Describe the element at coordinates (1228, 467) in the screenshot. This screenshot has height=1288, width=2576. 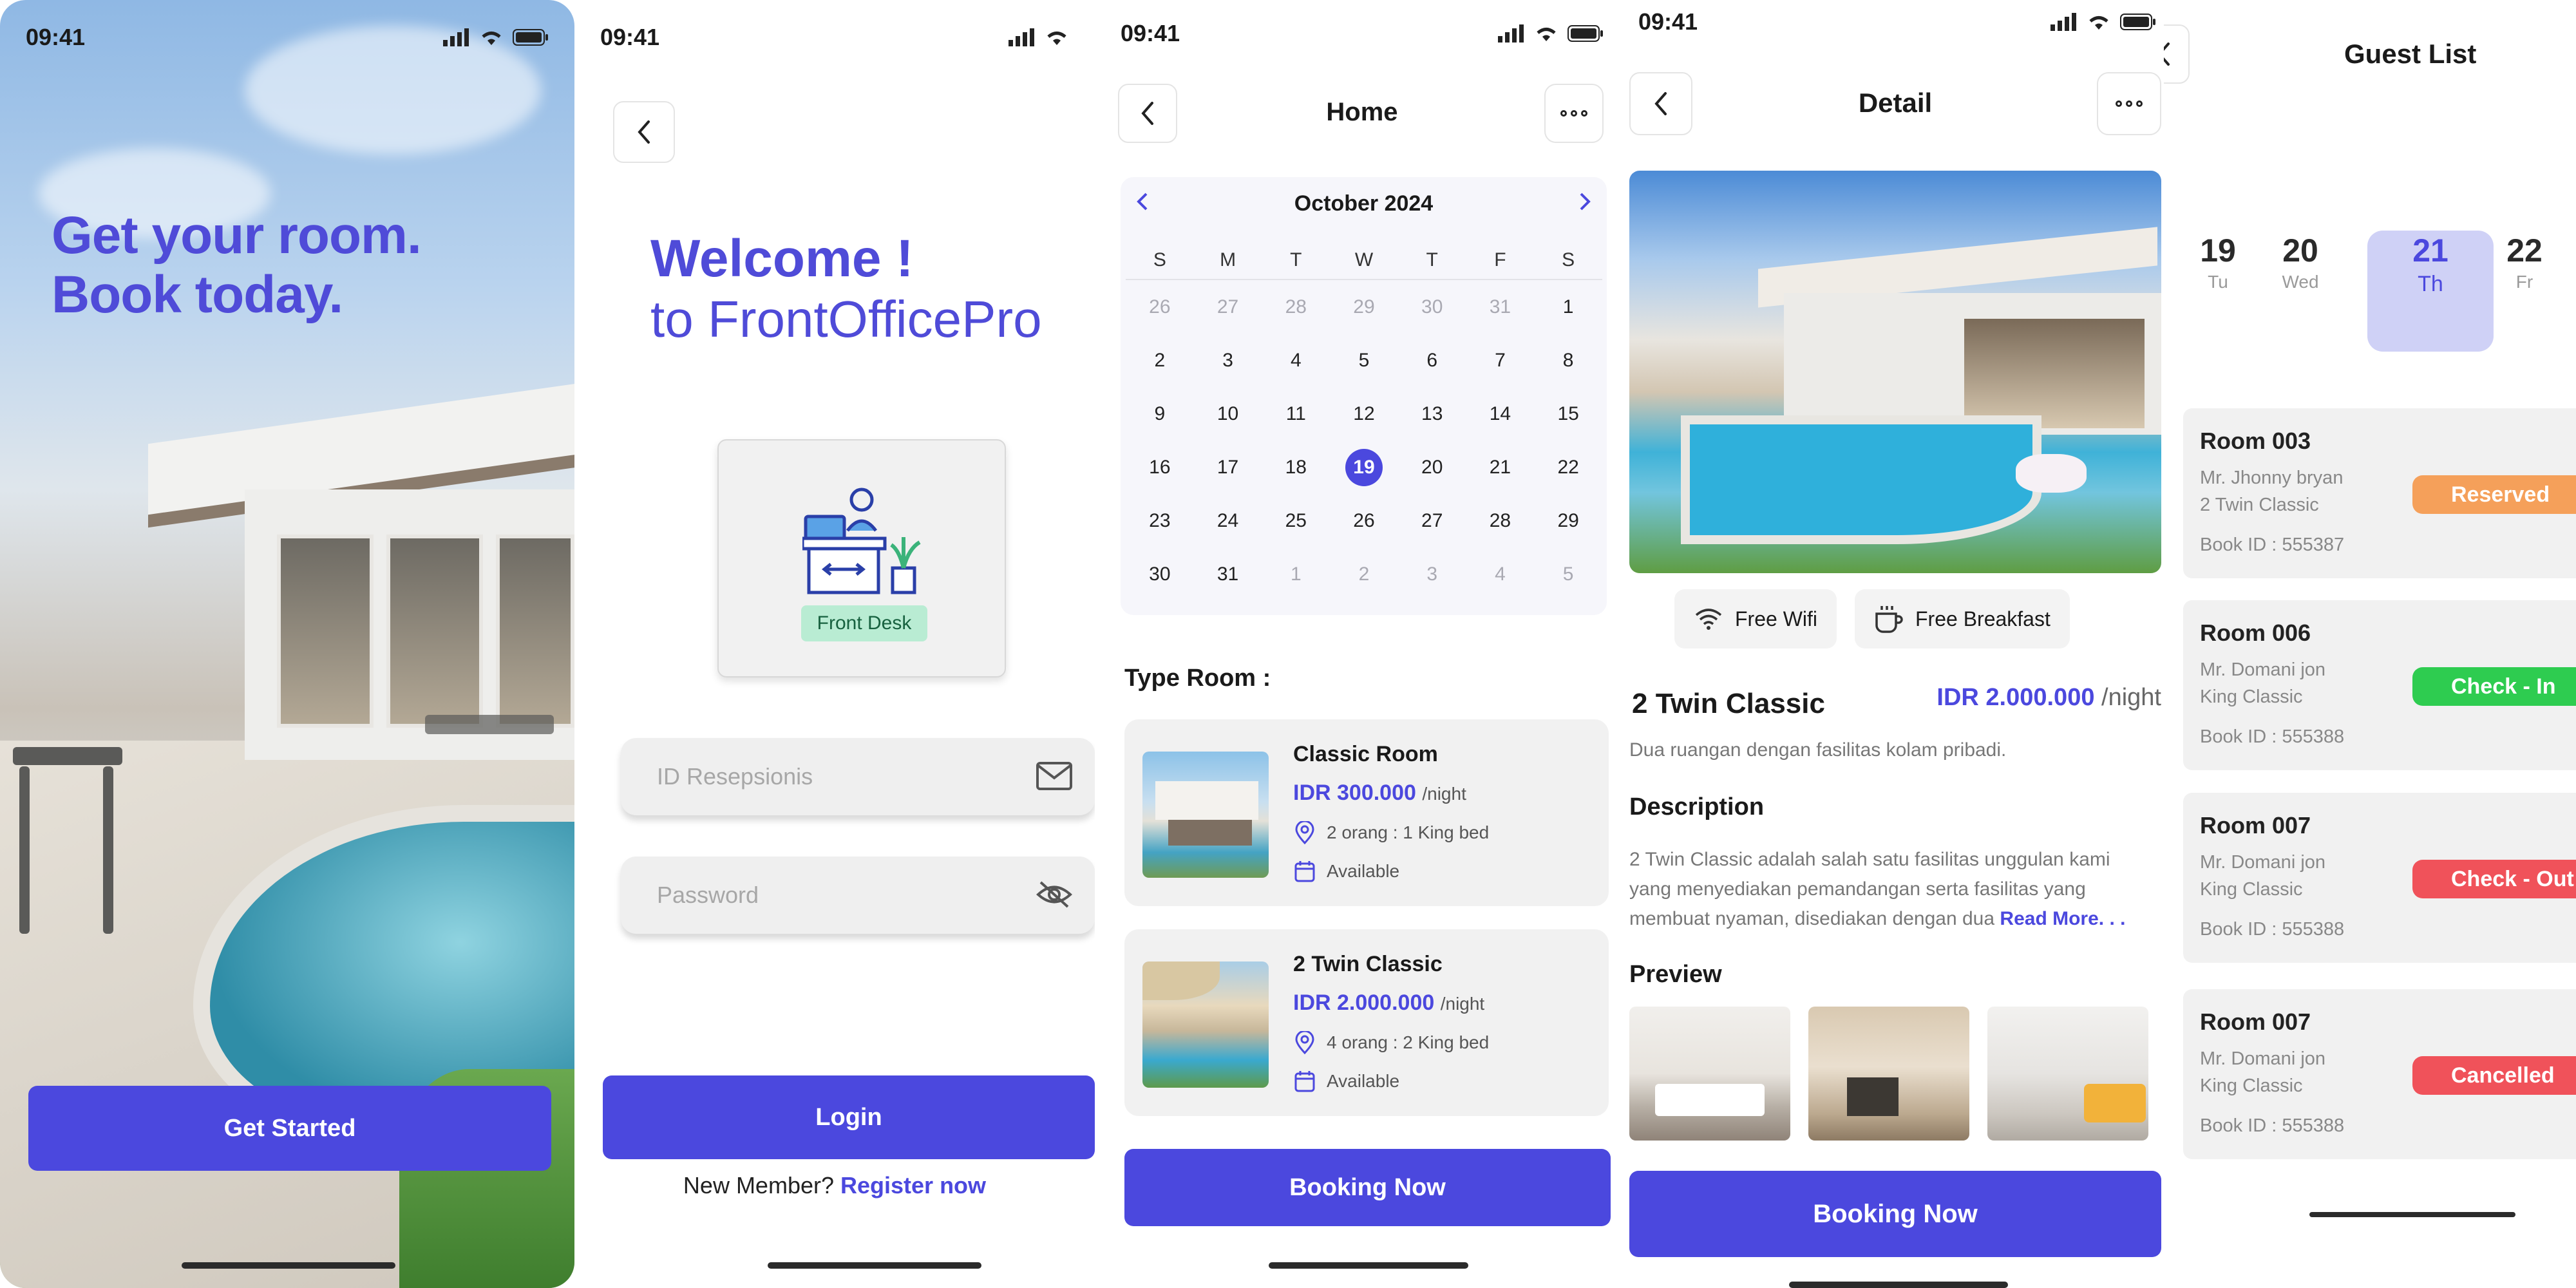
I see `calendar-day: 17` at that location.